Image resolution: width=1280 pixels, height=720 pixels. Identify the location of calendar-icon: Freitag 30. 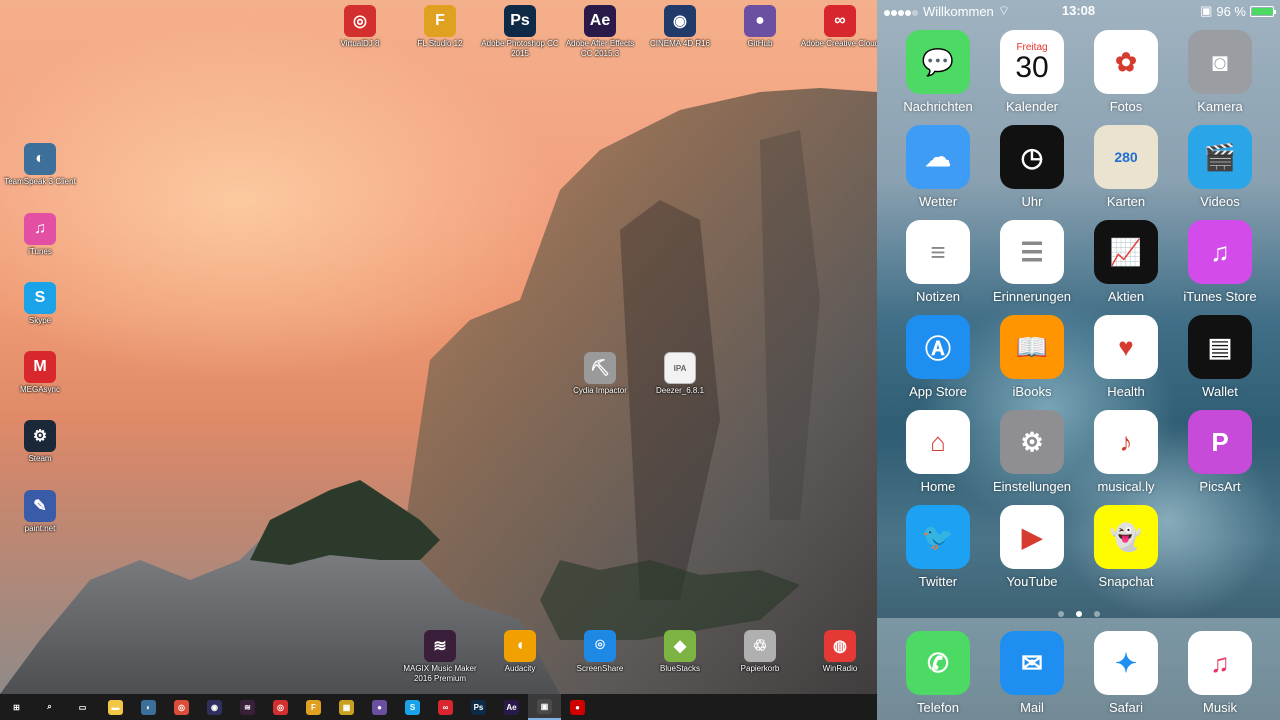
(1032, 62).